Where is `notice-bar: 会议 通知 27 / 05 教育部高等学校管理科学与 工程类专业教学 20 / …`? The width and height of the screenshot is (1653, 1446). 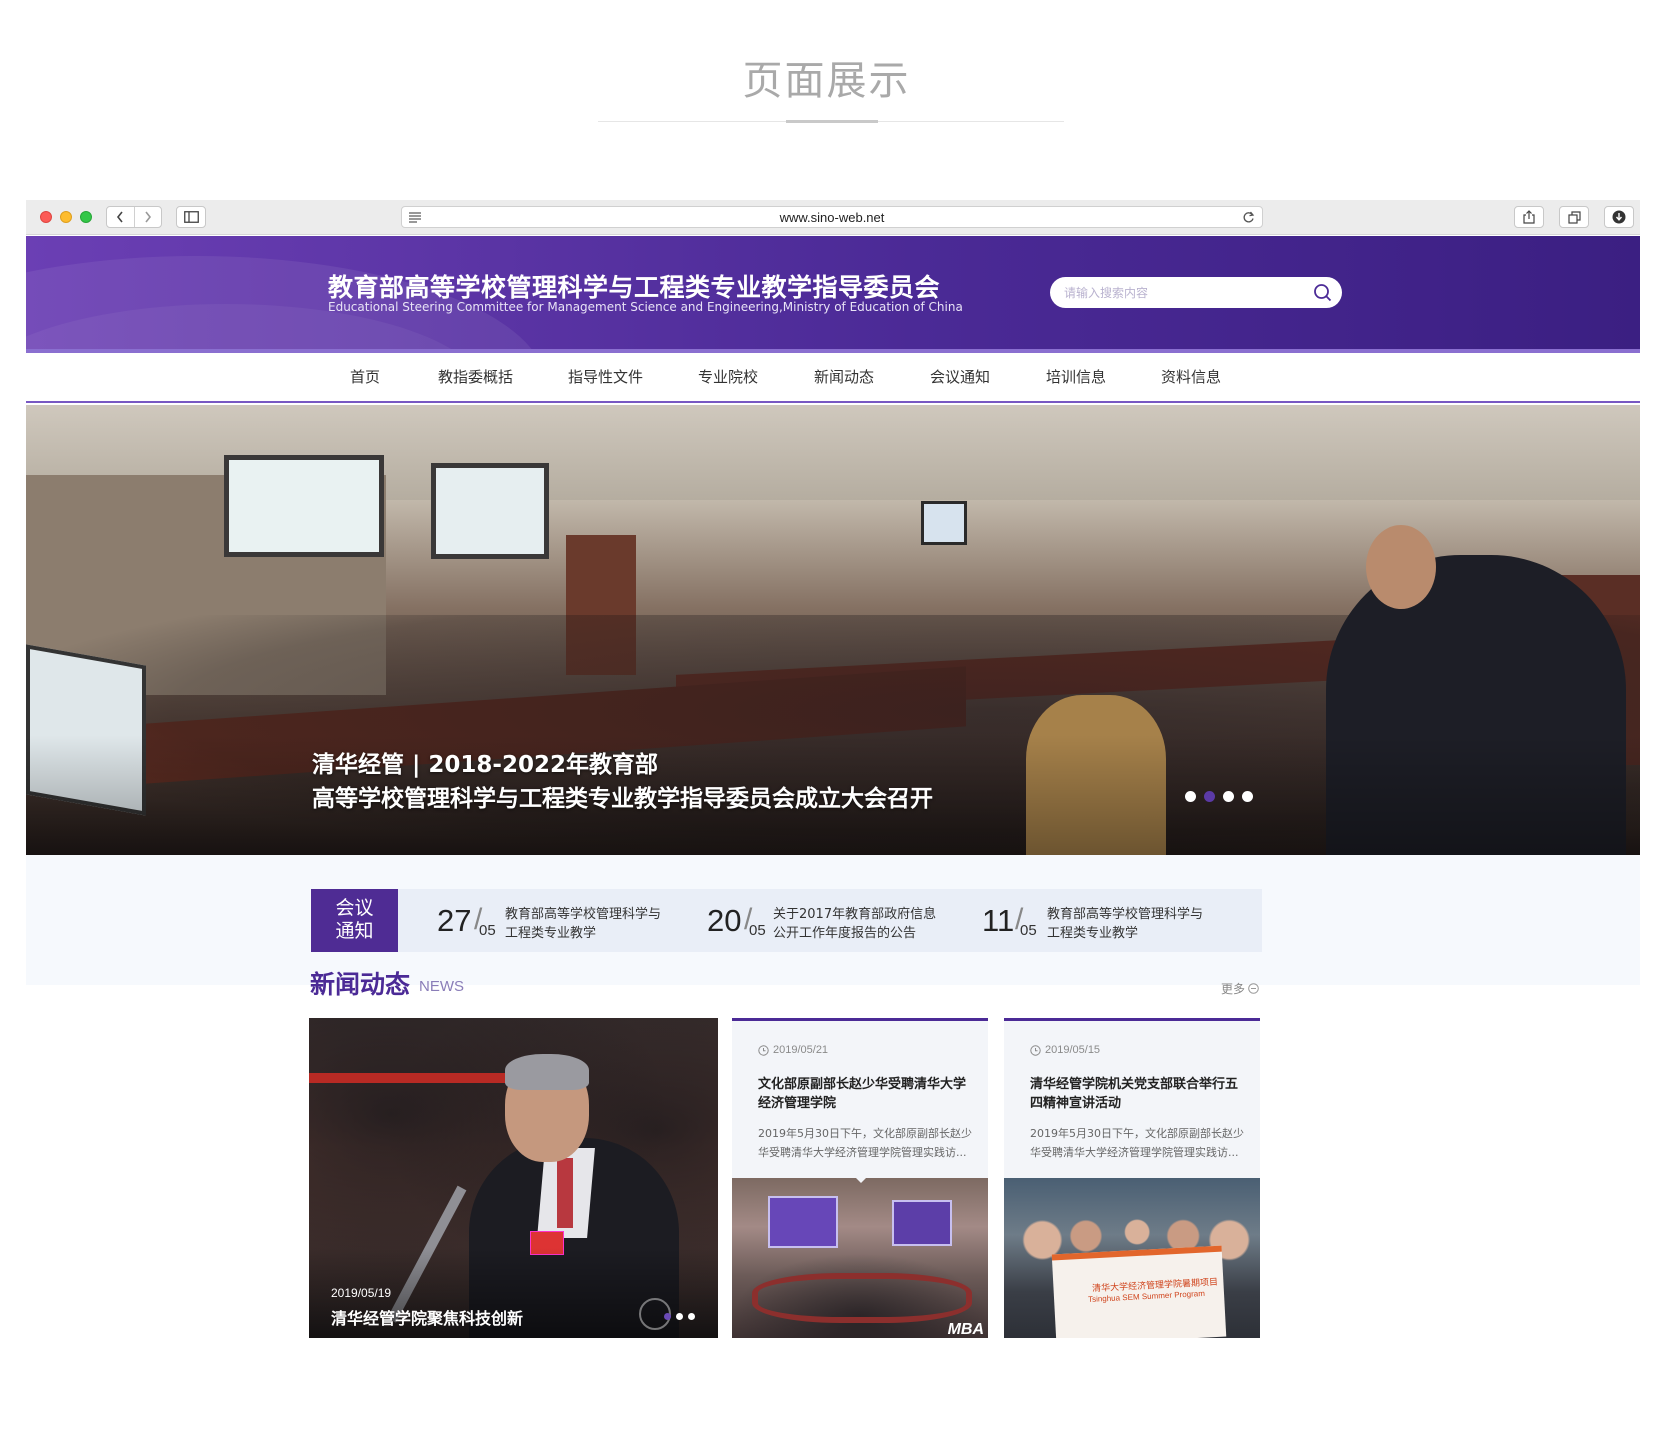
notice-bar: 会议 通知 27 / 05 教育部高等学校管理科学与 工程类专业教学 20 / … is located at coordinates (786, 920).